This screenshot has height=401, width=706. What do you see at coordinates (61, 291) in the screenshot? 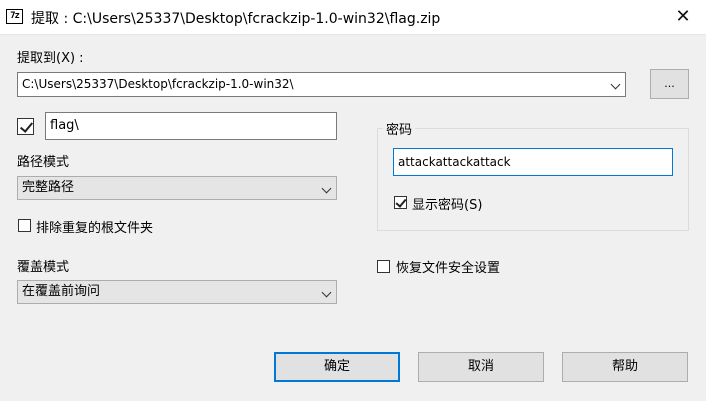
I see `overwrite-mode-value: 在覆盖前询问` at bounding box center [61, 291].